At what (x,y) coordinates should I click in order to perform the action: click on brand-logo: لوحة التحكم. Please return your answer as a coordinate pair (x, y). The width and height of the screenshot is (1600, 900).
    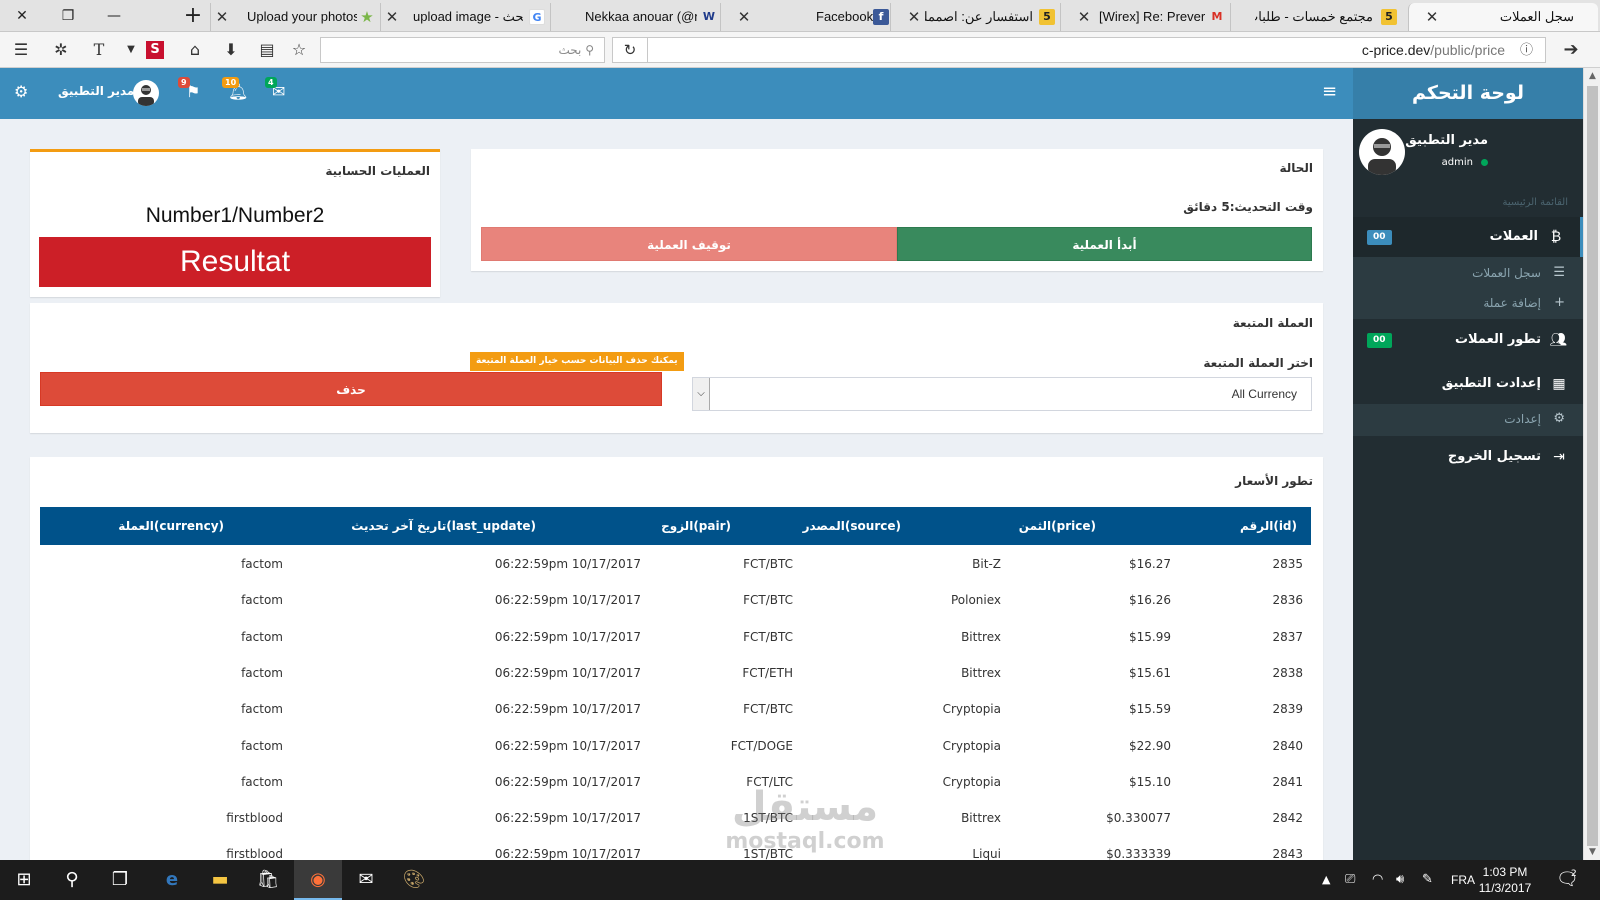
    Looking at the image, I should click on (1468, 93).